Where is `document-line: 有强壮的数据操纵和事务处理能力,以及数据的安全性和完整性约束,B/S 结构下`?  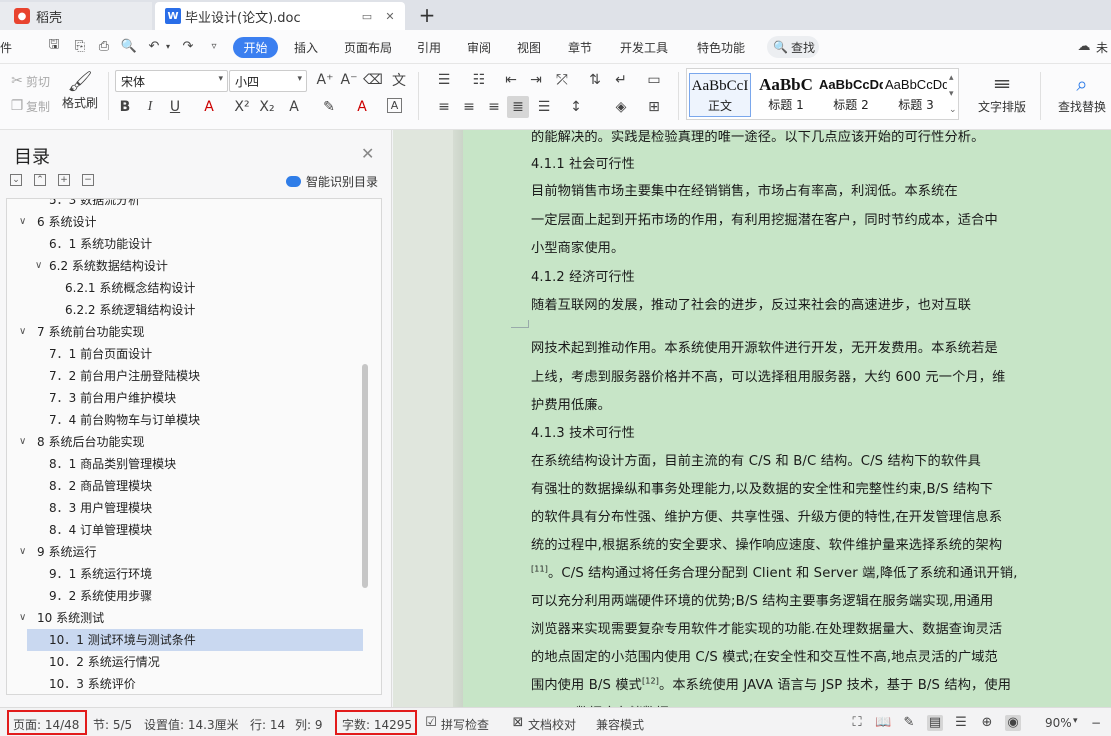 document-line: 有强壮的数据操纵和事务处理能力,以及数据的安全性和完整性约束,B/S 结构下 is located at coordinates (783, 487).